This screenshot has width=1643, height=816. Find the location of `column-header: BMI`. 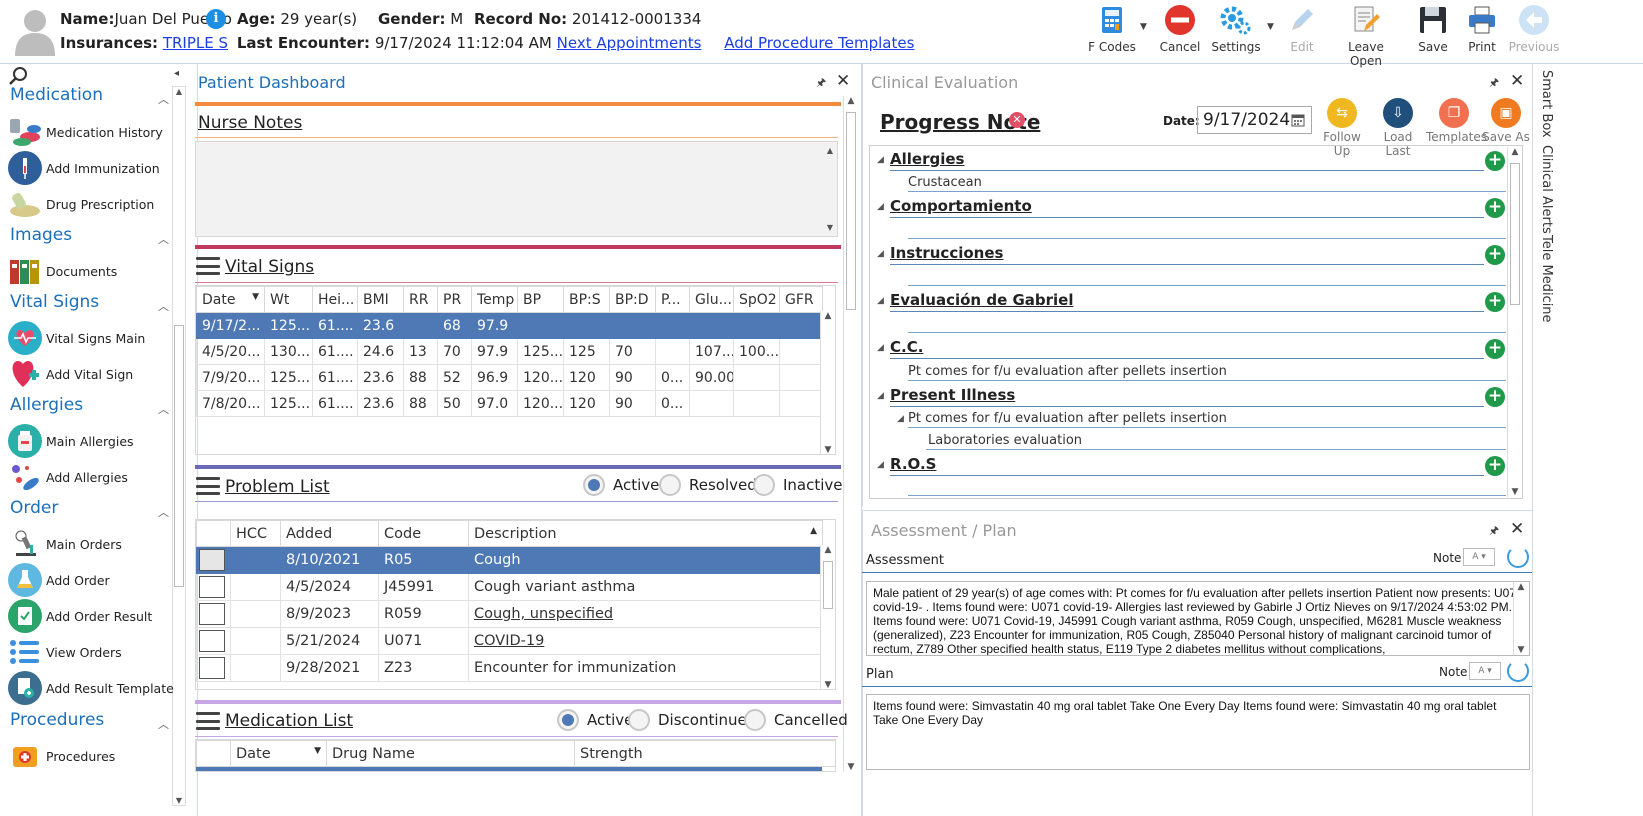

column-header: BMI is located at coordinates (380, 299).